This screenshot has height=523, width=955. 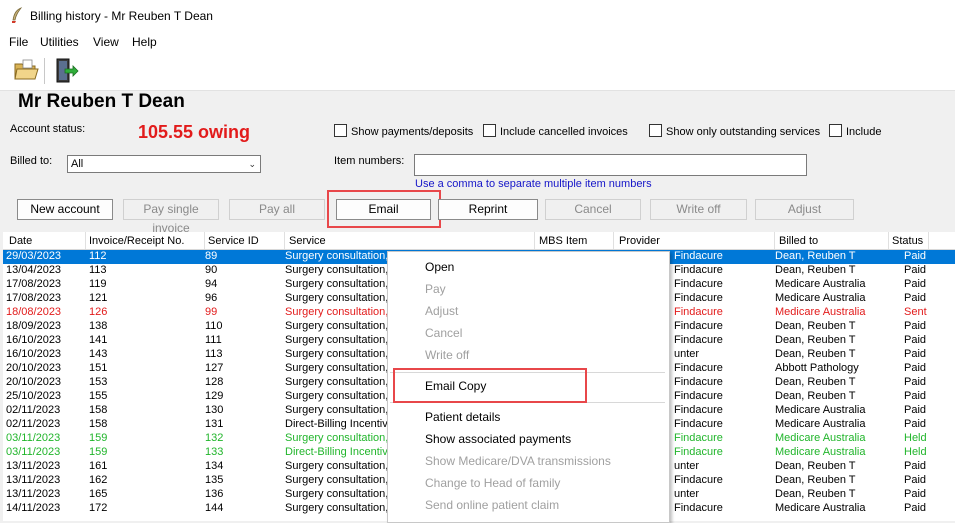 What do you see at coordinates (490, 385) in the screenshot?
I see `email-copy-highlight` at bounding box center [490, 385].